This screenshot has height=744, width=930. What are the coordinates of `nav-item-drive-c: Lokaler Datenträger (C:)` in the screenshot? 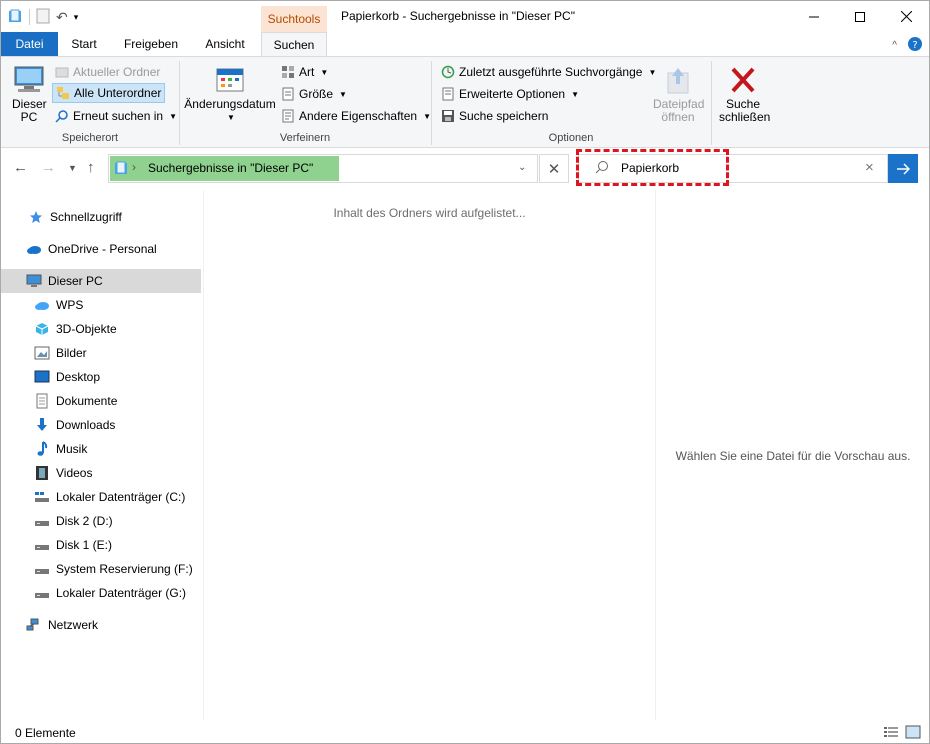 It's located at (101, 497).